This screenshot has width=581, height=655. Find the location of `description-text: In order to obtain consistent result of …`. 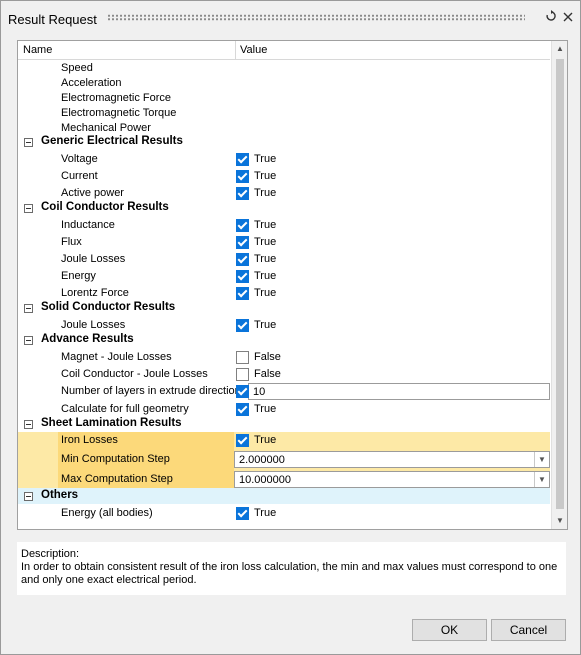

description-text: In order to obtain consistent result of … is located at coordinates (289, 573).